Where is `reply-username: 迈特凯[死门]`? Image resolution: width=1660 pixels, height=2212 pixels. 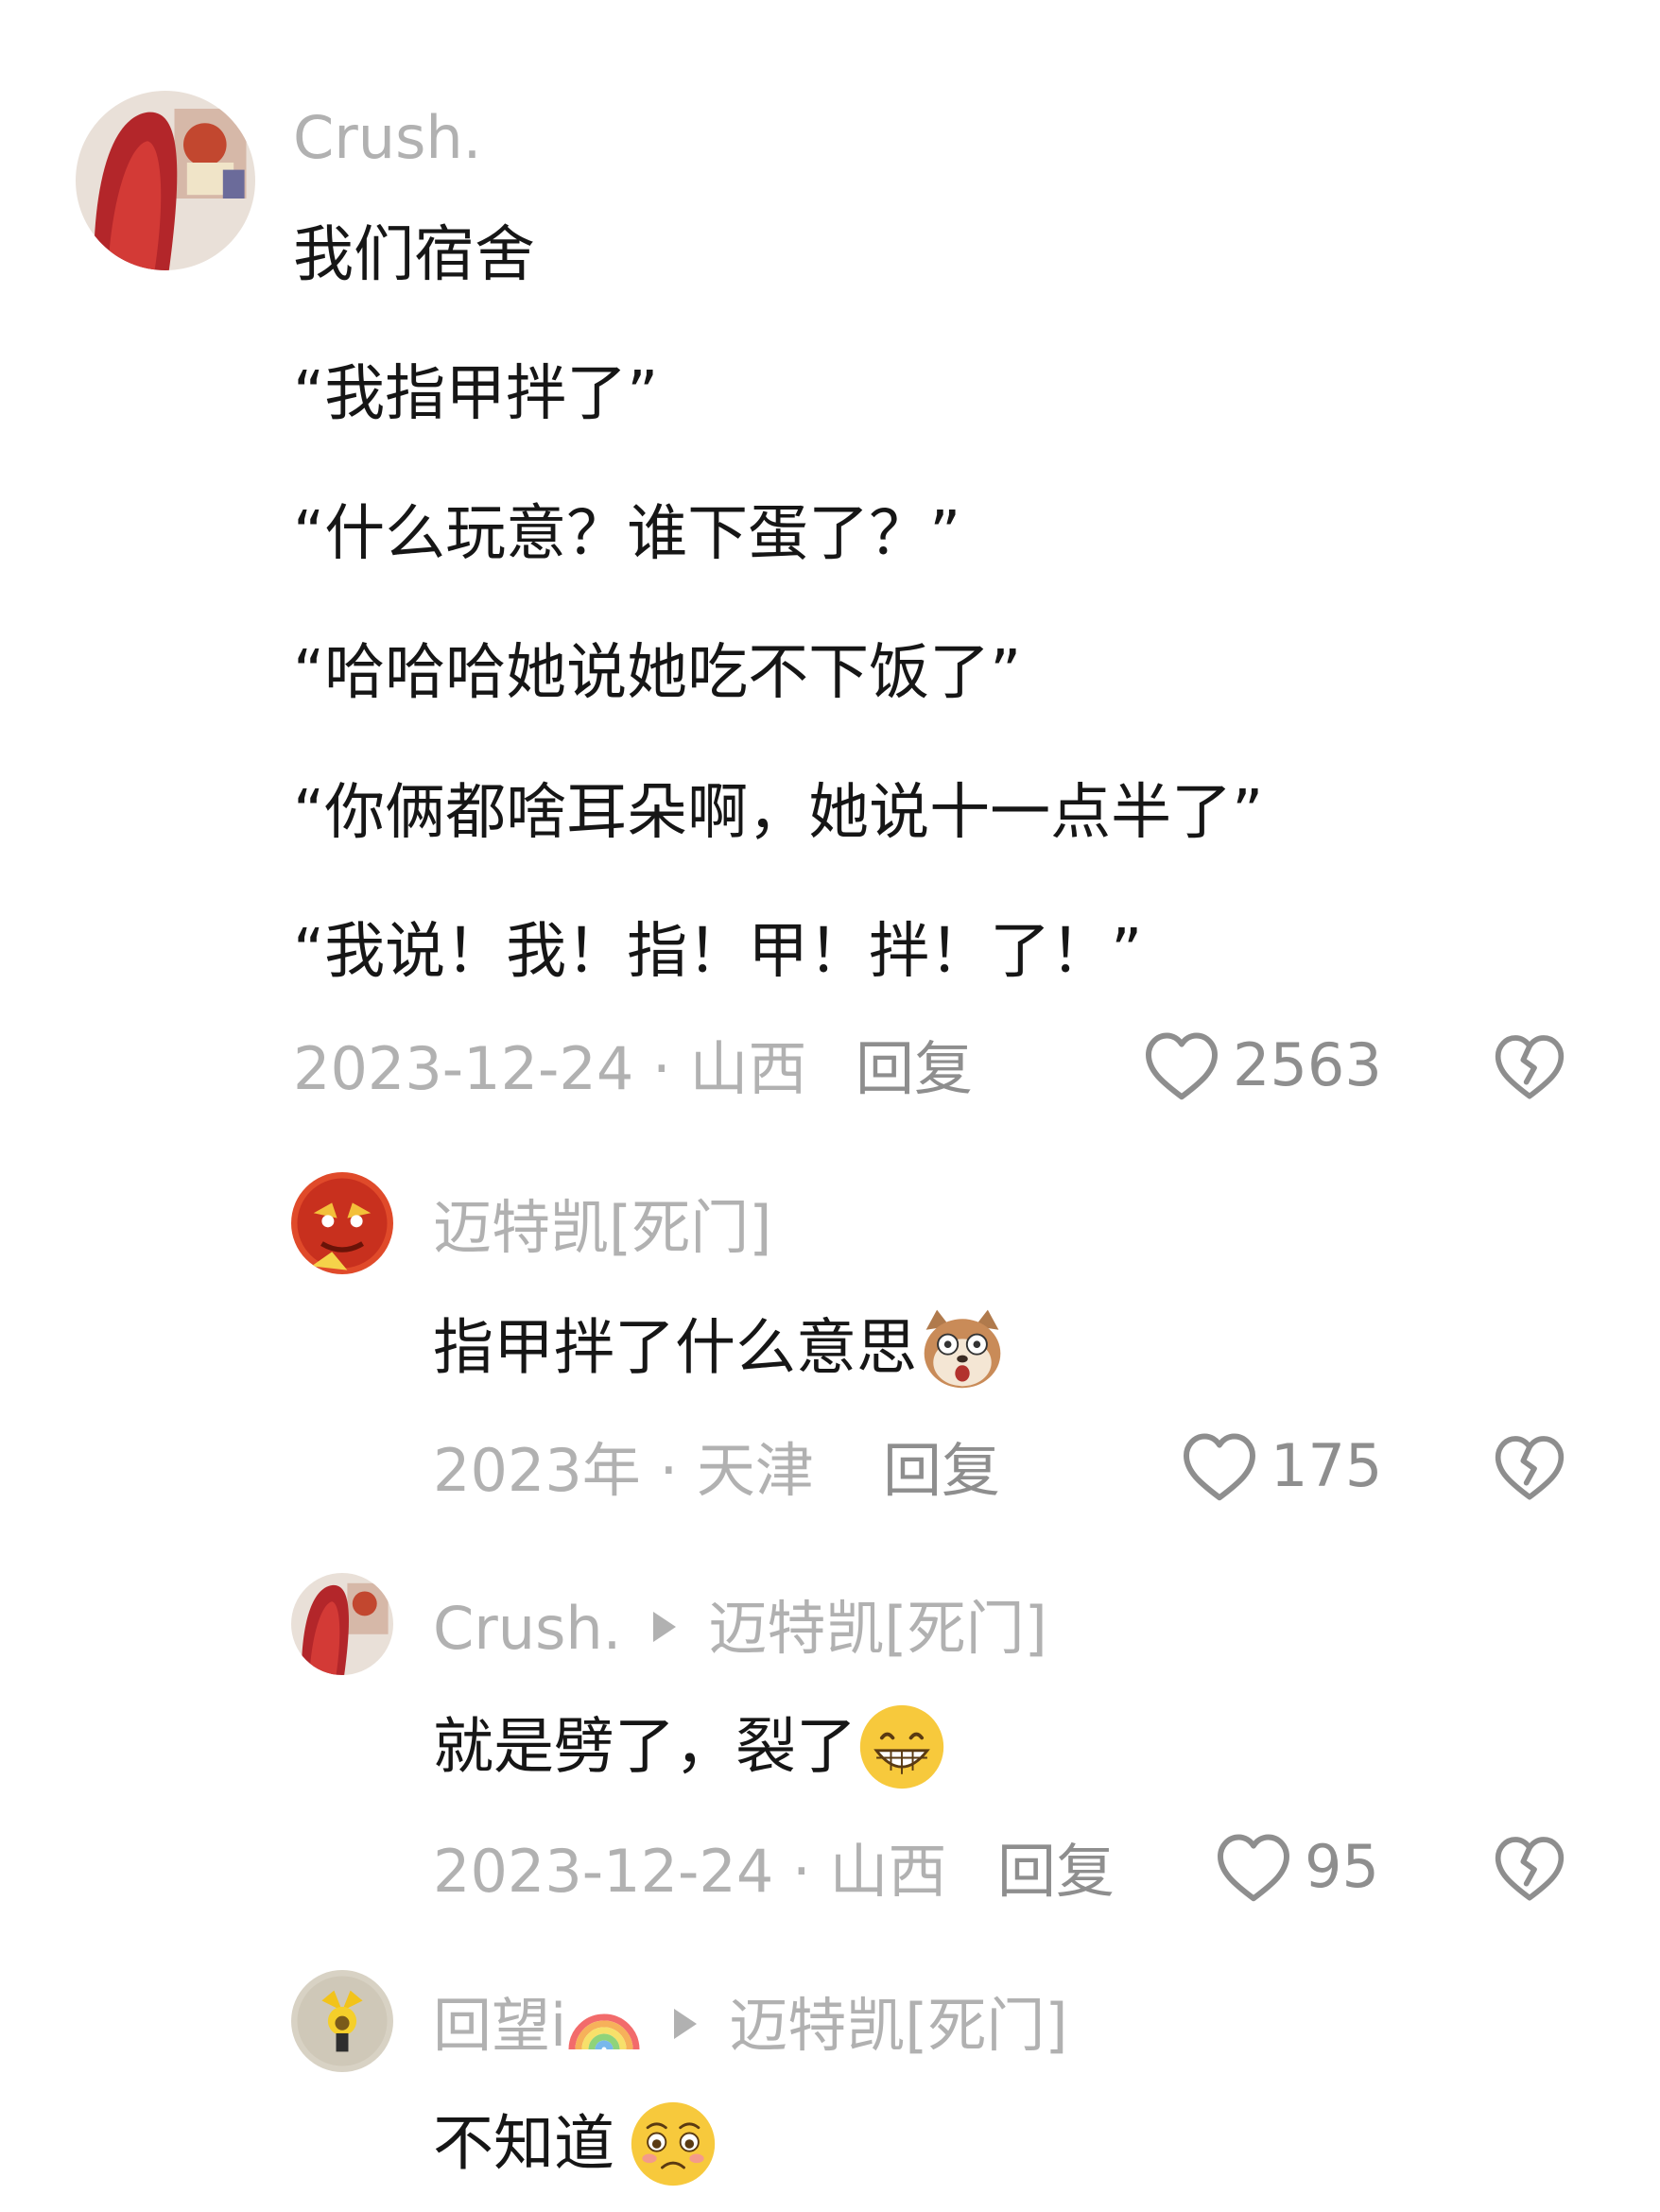 reply-username: 迈特凯[死门] is located at coordinates (602, 1228).